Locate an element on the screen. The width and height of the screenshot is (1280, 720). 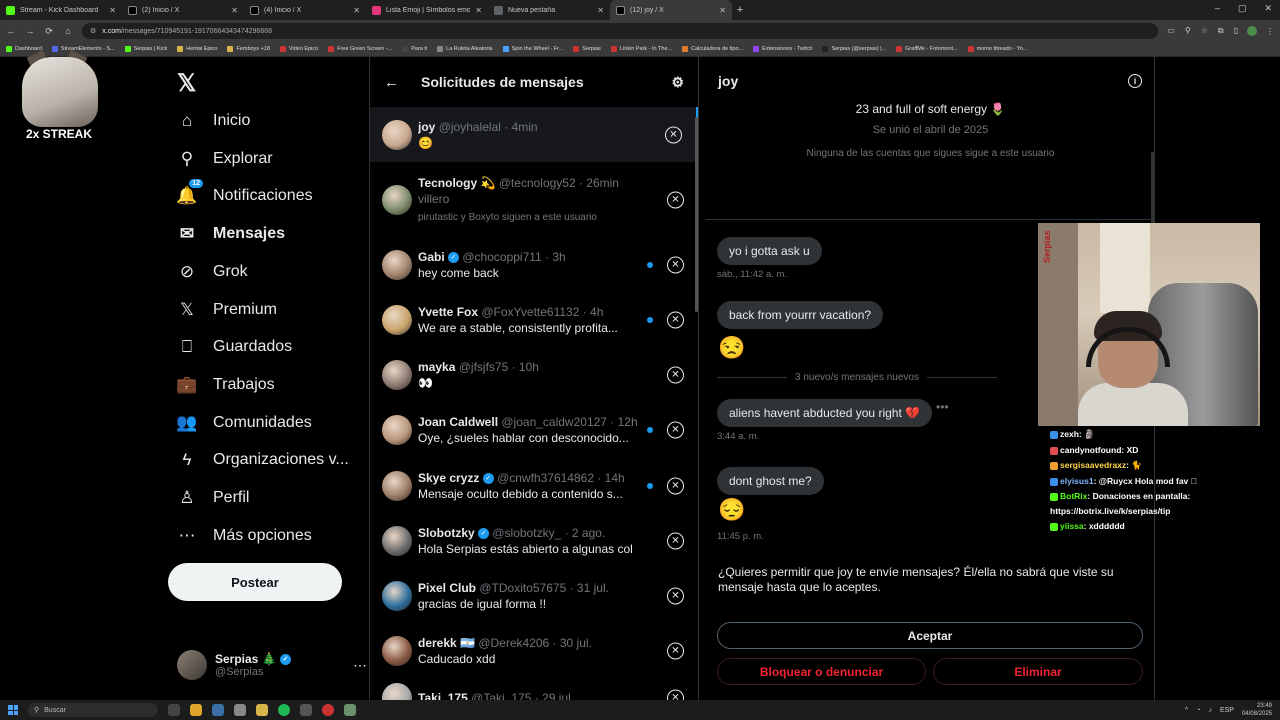
browser-tab: (12) joy / X ✕ is located at coordinates (671, 10).